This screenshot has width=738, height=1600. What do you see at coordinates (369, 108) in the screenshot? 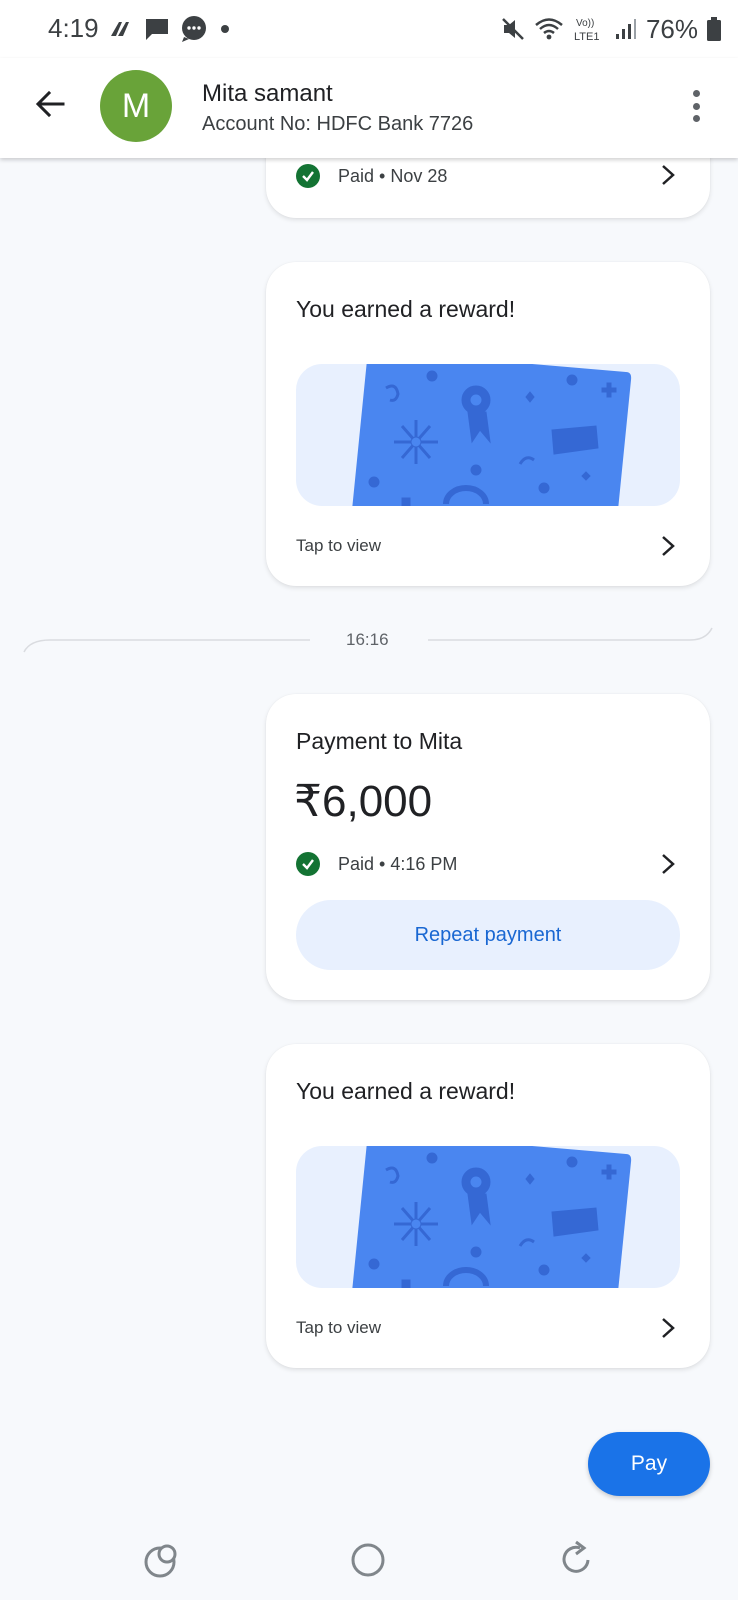
I see `conversation-header: M Mita samant Account No: HDFC Bank 7726` at bounding box center [369, 108].